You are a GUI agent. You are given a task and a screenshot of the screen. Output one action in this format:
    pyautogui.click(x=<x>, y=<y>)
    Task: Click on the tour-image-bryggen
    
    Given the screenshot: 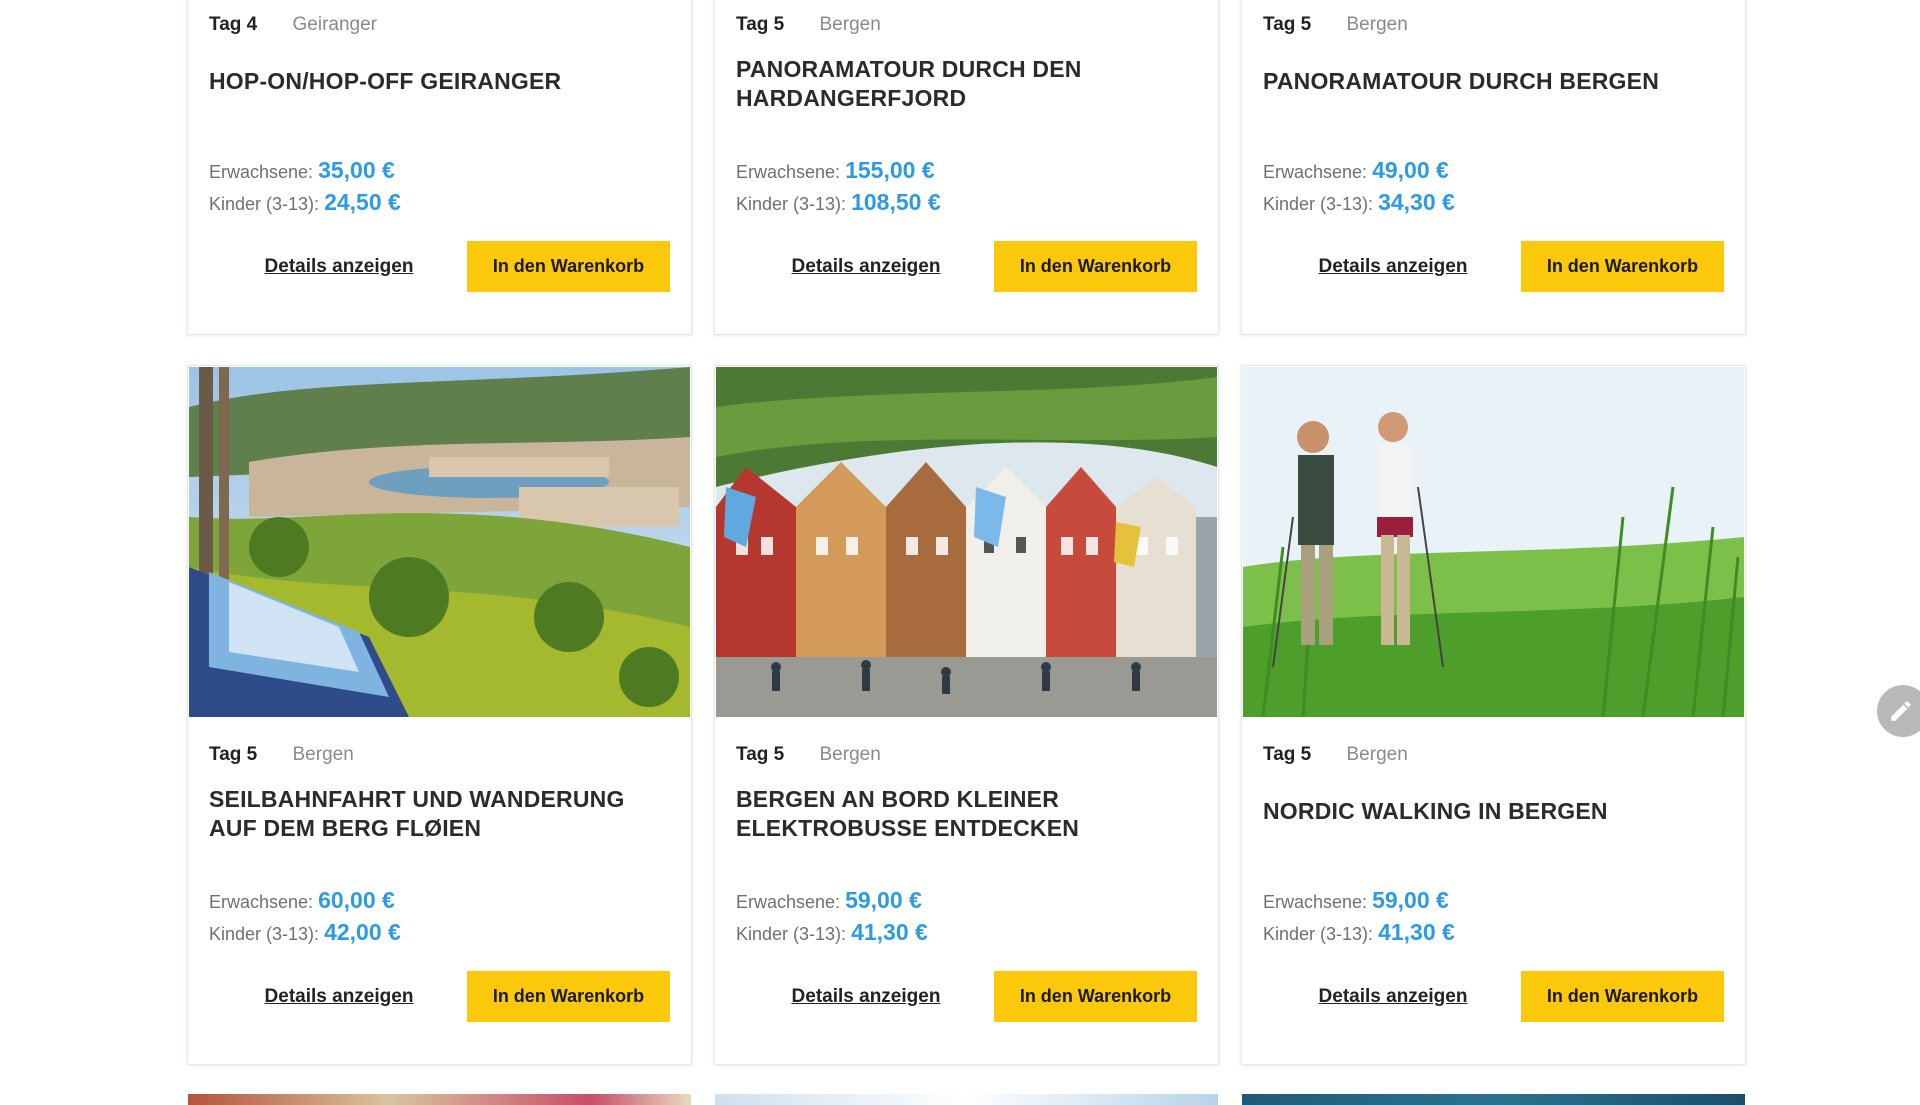 What is the action you would take?
    pyautogui.click(x=966, y=542)
    